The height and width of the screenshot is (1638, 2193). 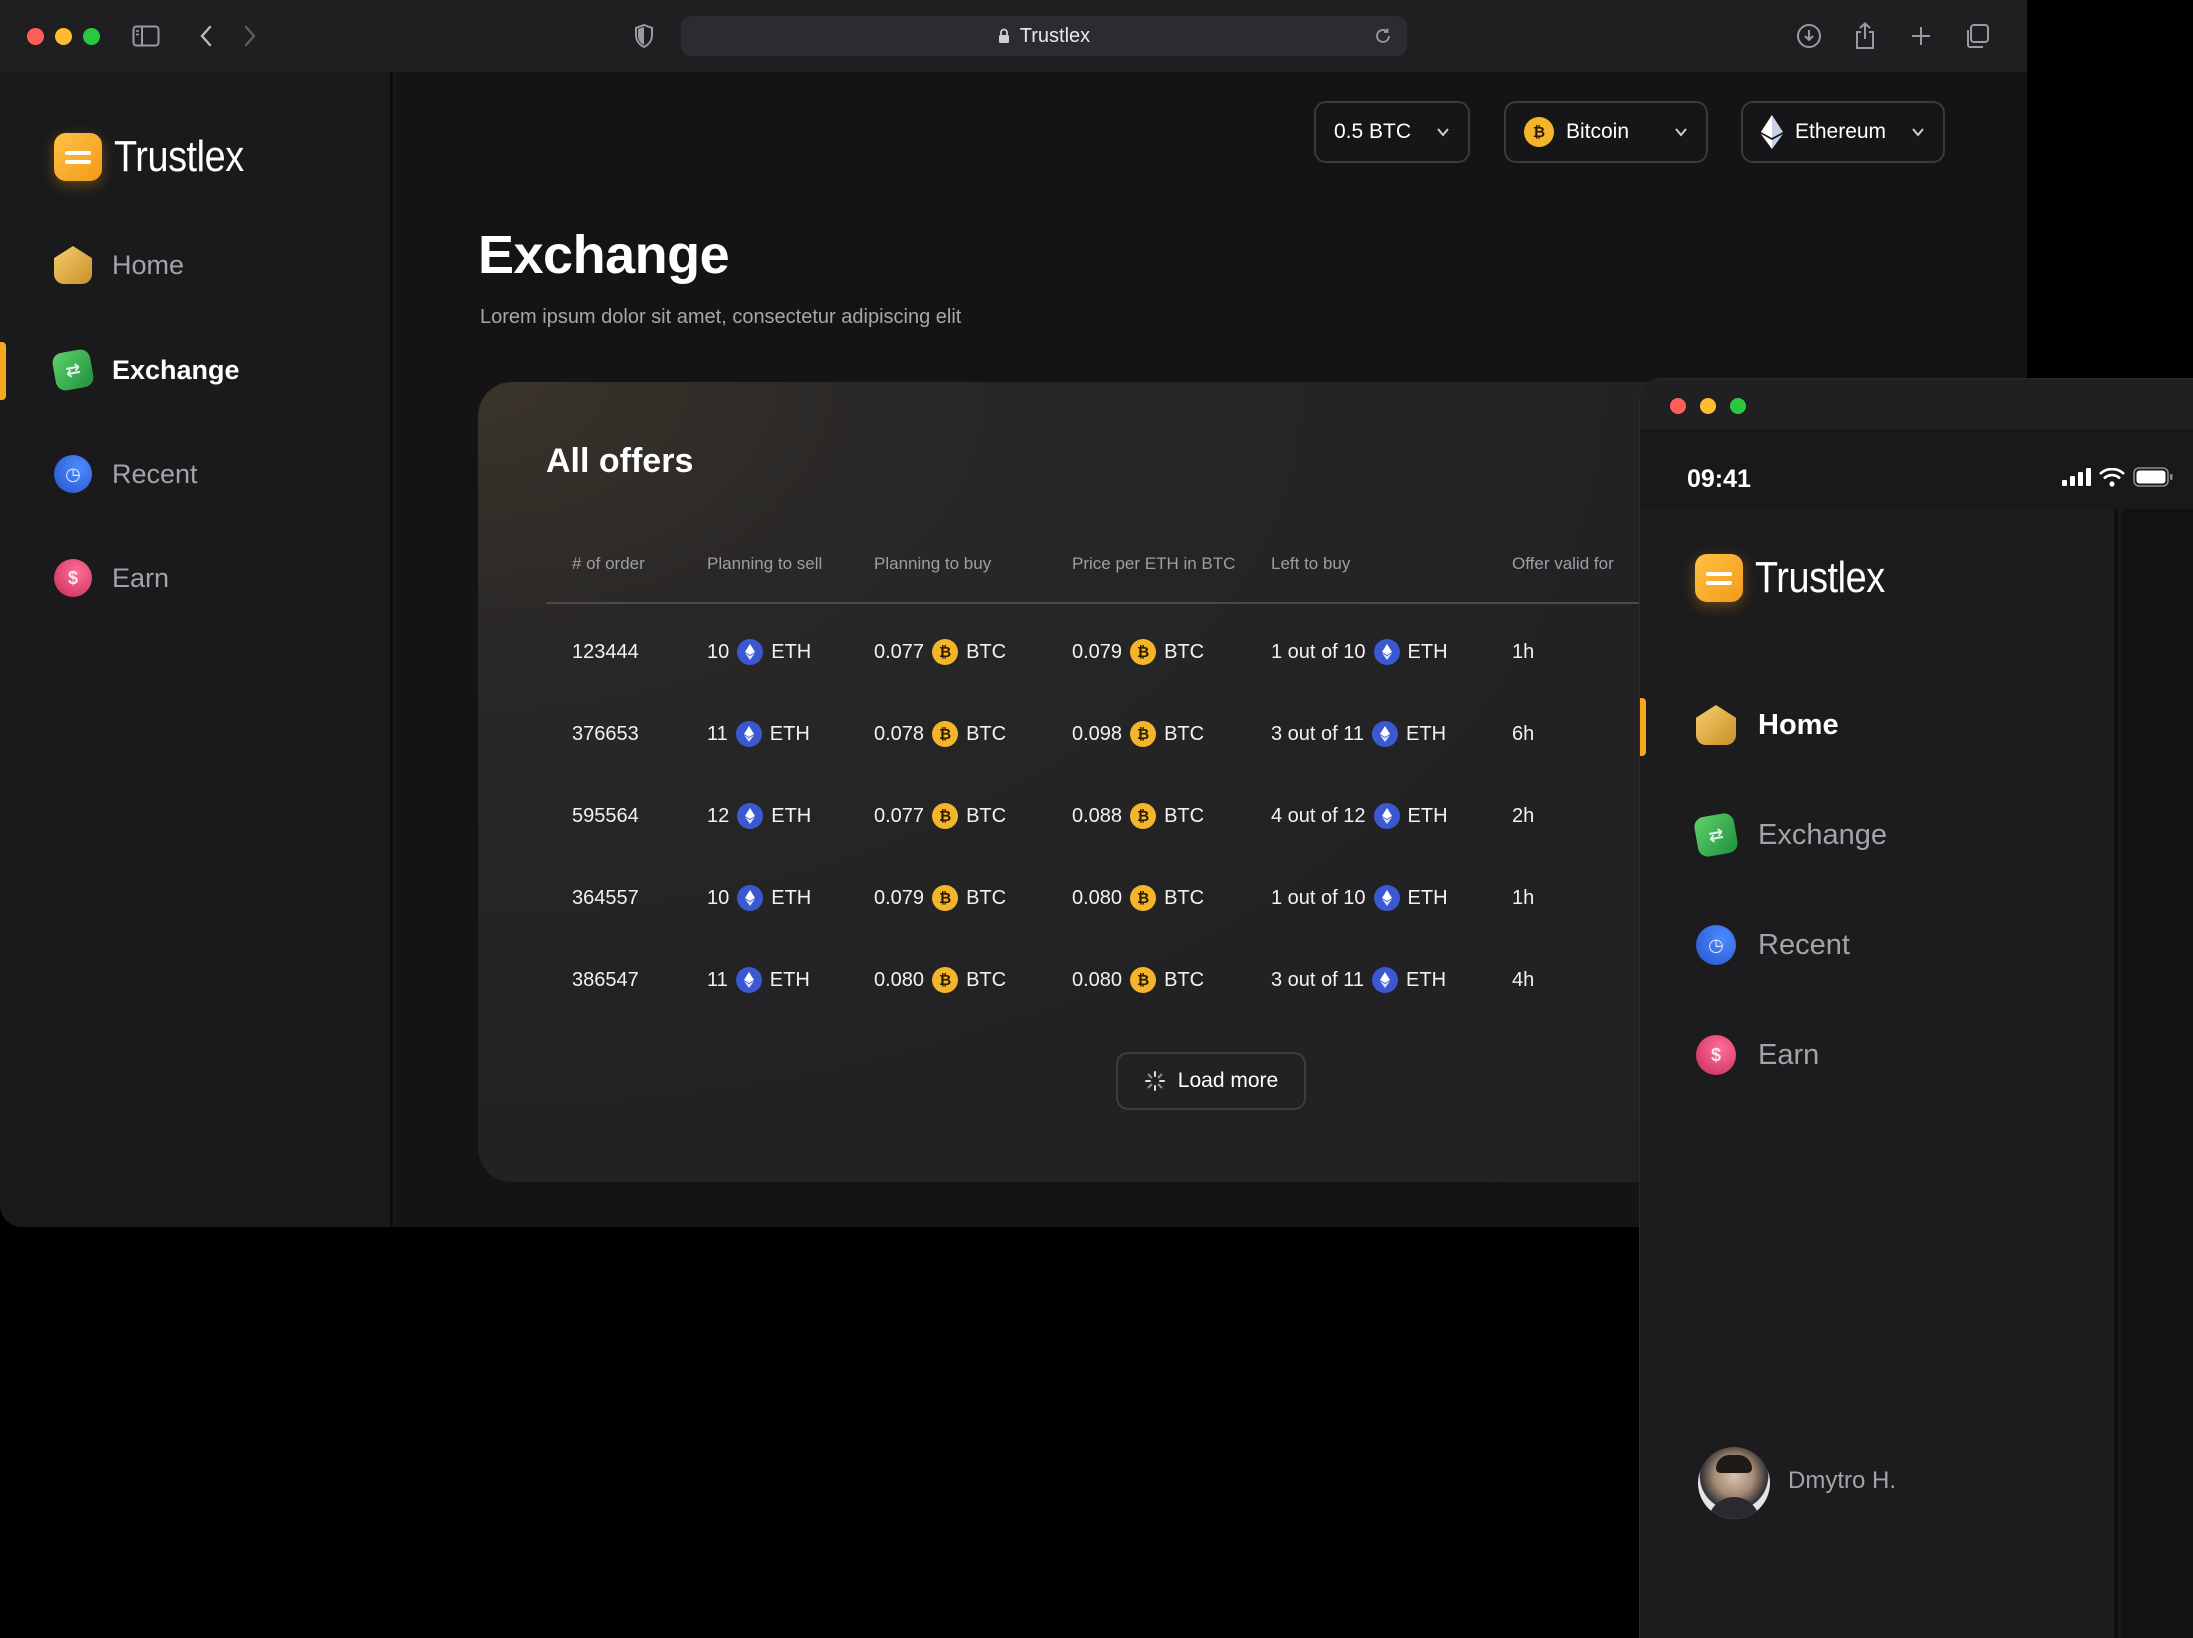 I want to click on left-to-buy: 1 out of 10, so click(x=1318, y=897).